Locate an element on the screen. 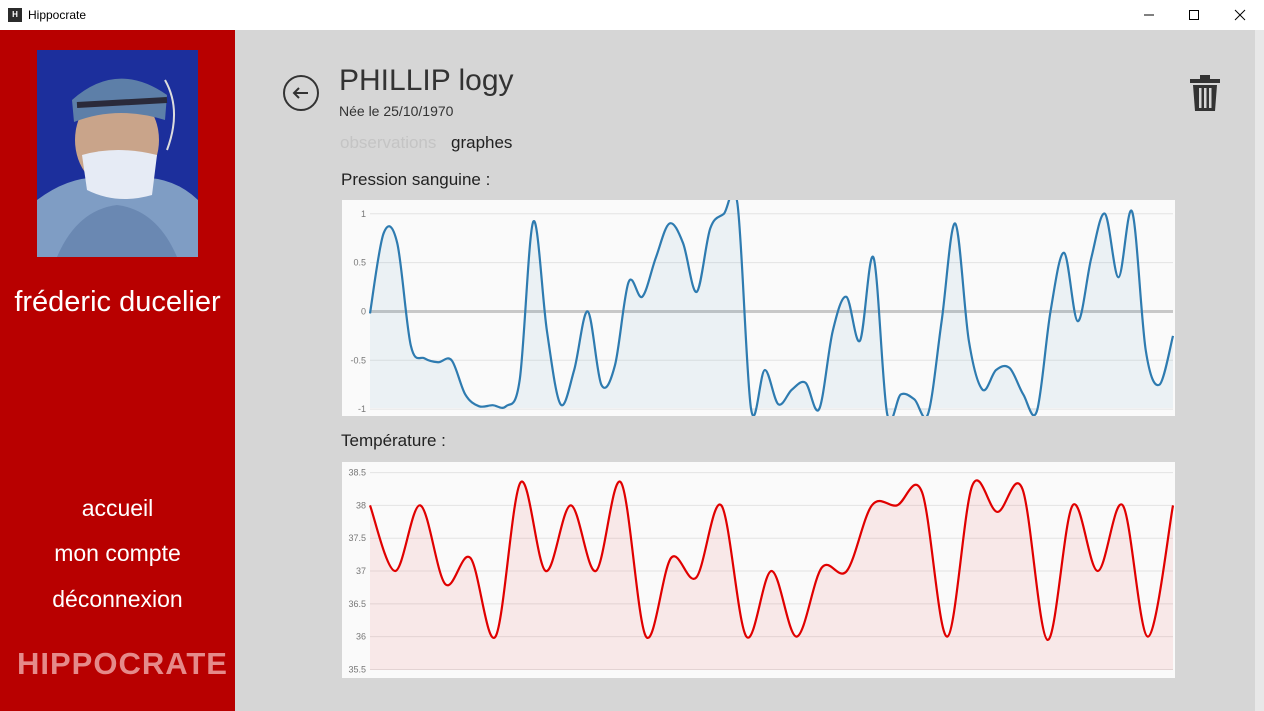  tab-graphes: graphes is located at coordinates (481, 143).